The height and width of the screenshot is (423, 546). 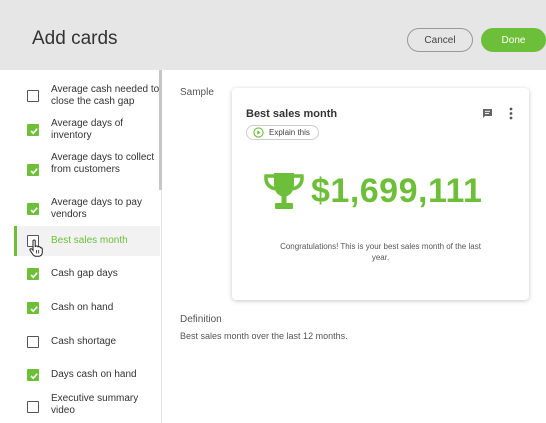 I want to click on done-button: Done, so click(x=513, y=40).